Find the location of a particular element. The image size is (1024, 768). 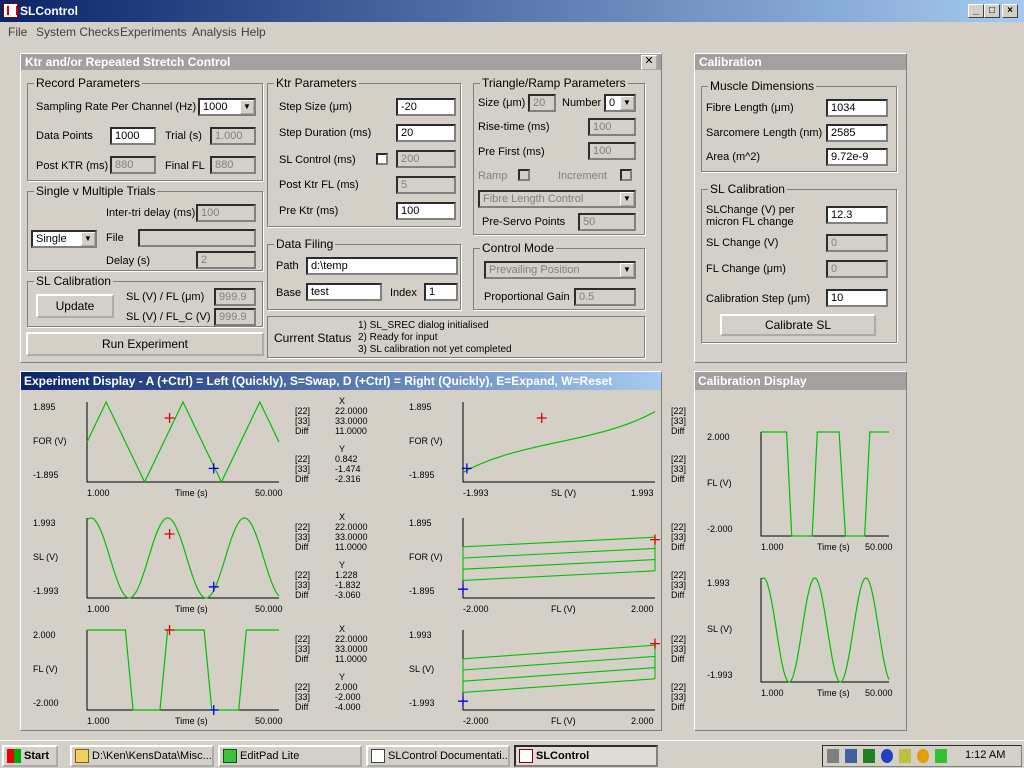

taskbar-item-slcontrol: SLControl is located at coordinates (586, 756).